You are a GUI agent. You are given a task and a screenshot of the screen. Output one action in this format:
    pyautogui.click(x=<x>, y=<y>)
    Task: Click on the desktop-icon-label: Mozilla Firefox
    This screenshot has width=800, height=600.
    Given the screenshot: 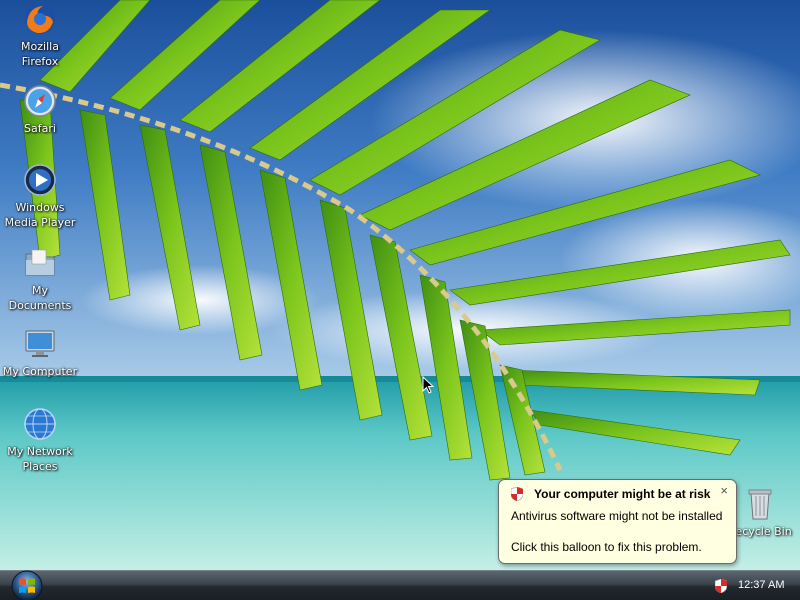 What is the action you would take?
    pyautogui.click(x=40, y=54)
    